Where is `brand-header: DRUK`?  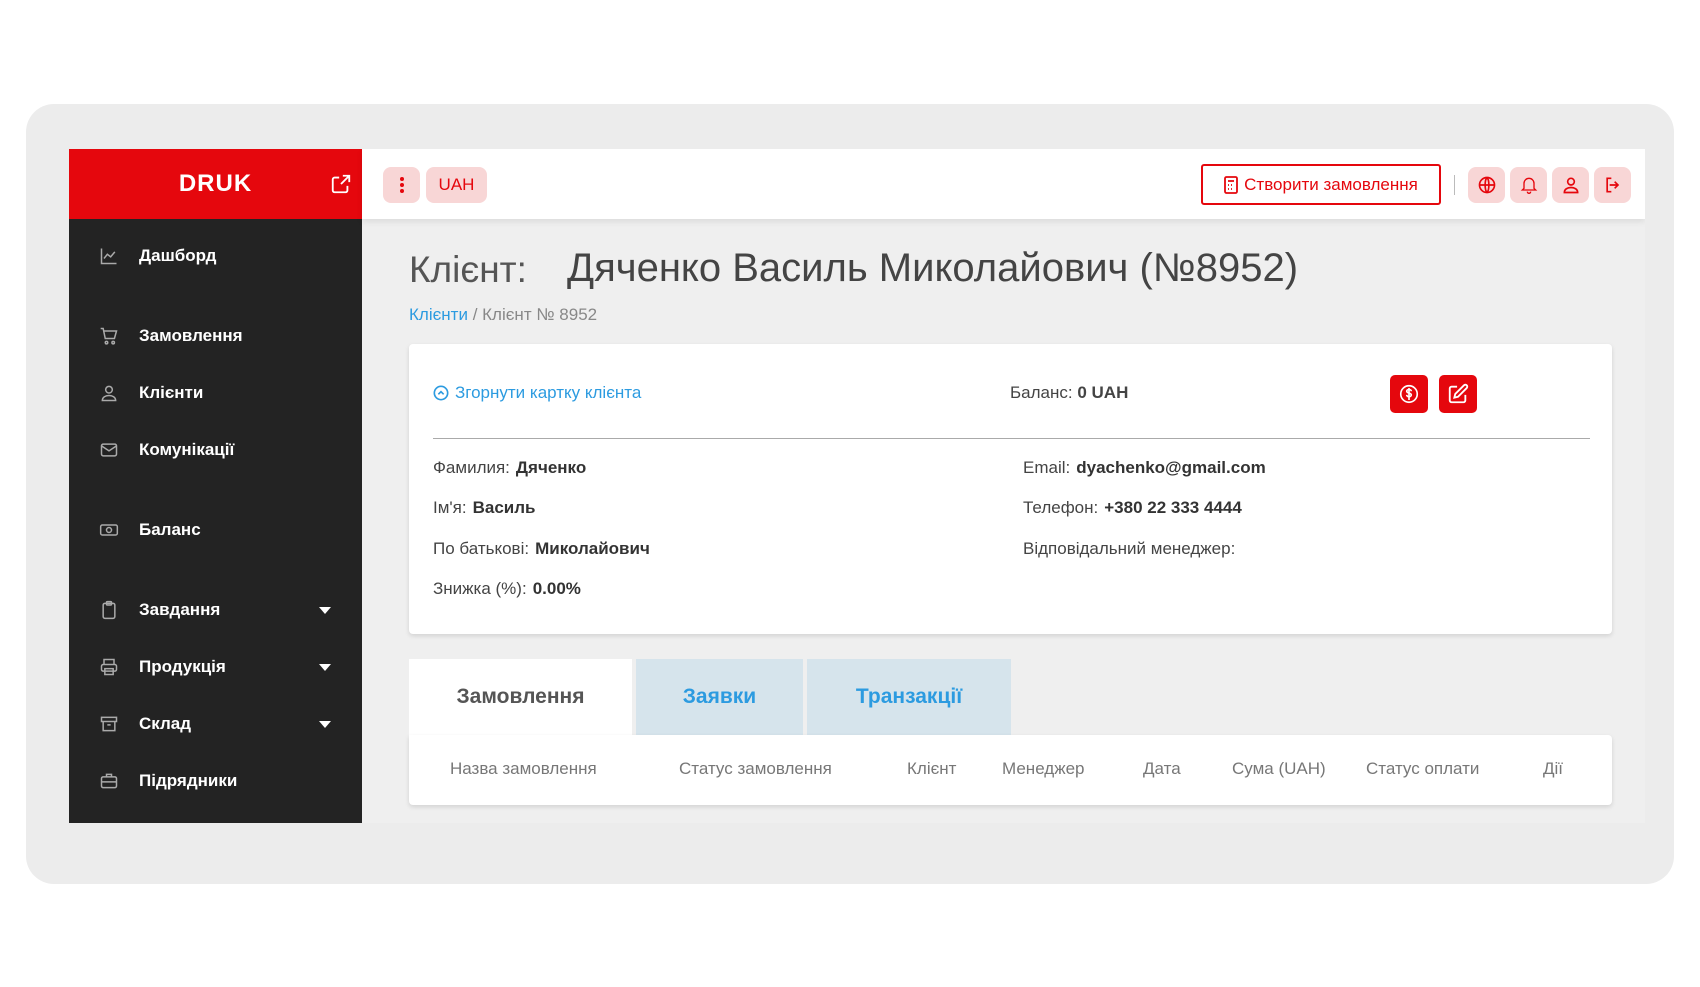 brand-header: DRUK is located at coordinates (215, 184).